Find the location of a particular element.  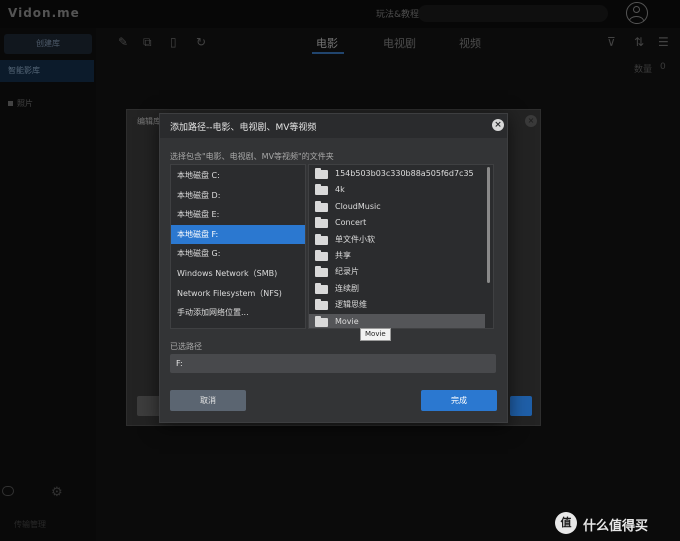

folder-label: 4k is located at coordinates (340, 190).